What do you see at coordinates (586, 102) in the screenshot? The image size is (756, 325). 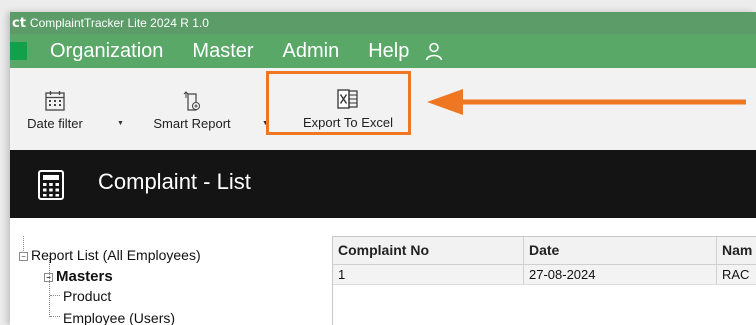 I see `arrow-pointer-icon` at bounding box center [586, 102].